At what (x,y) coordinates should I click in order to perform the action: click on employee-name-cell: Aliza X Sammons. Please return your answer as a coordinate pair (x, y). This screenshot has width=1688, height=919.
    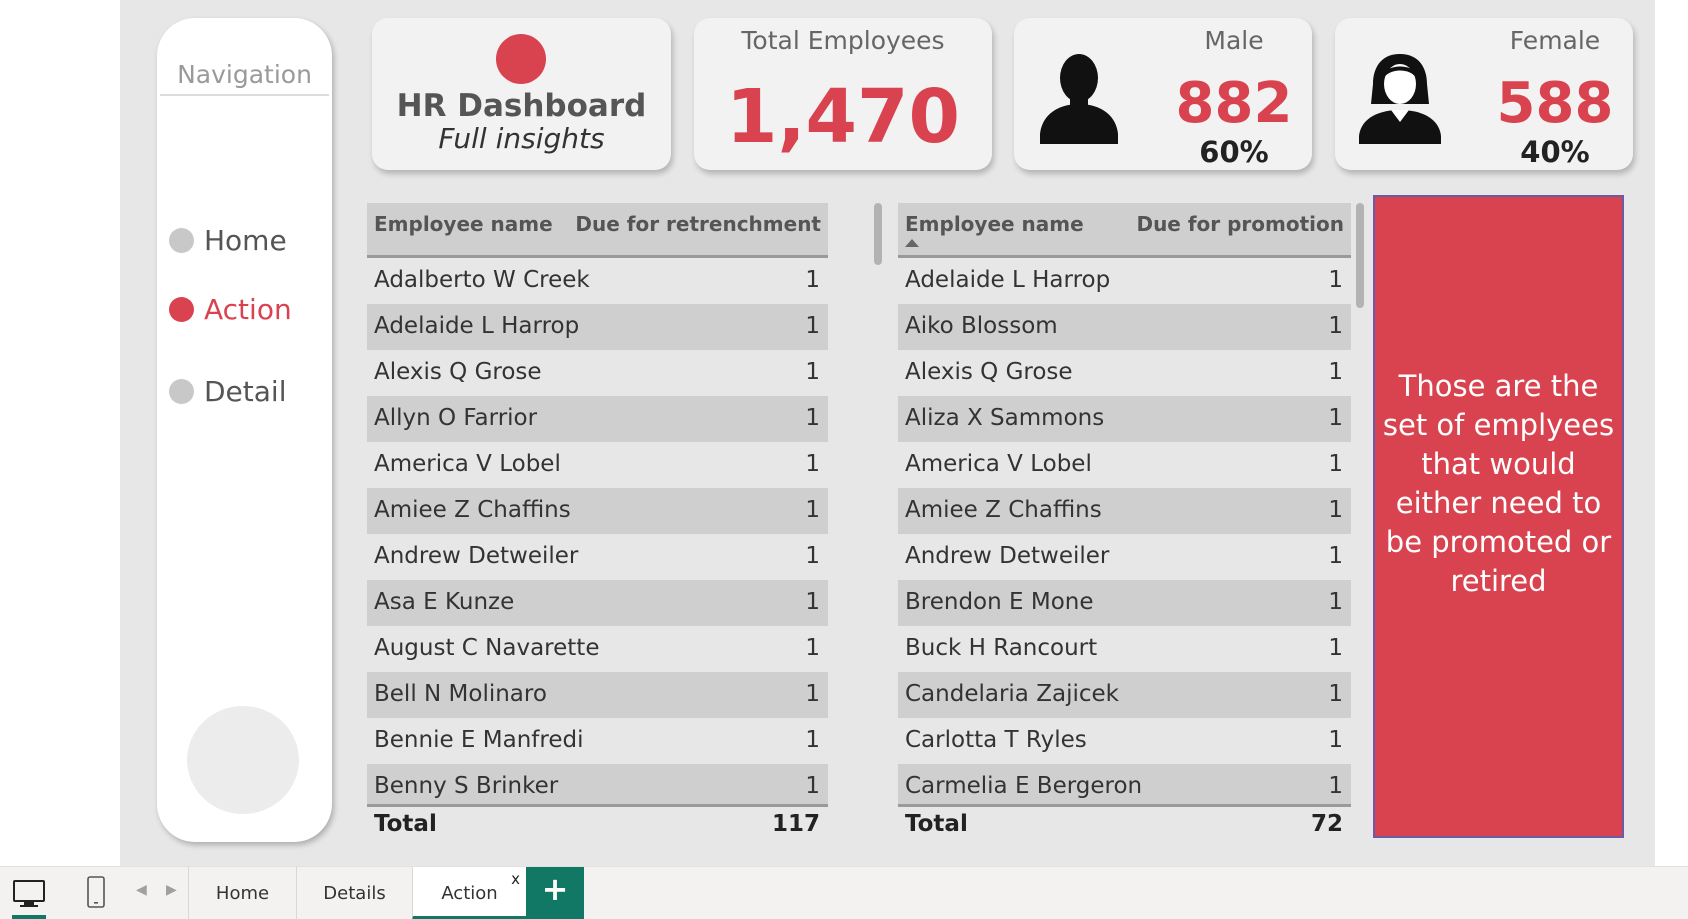
    Looking at the image, I should click on (1005, 418).